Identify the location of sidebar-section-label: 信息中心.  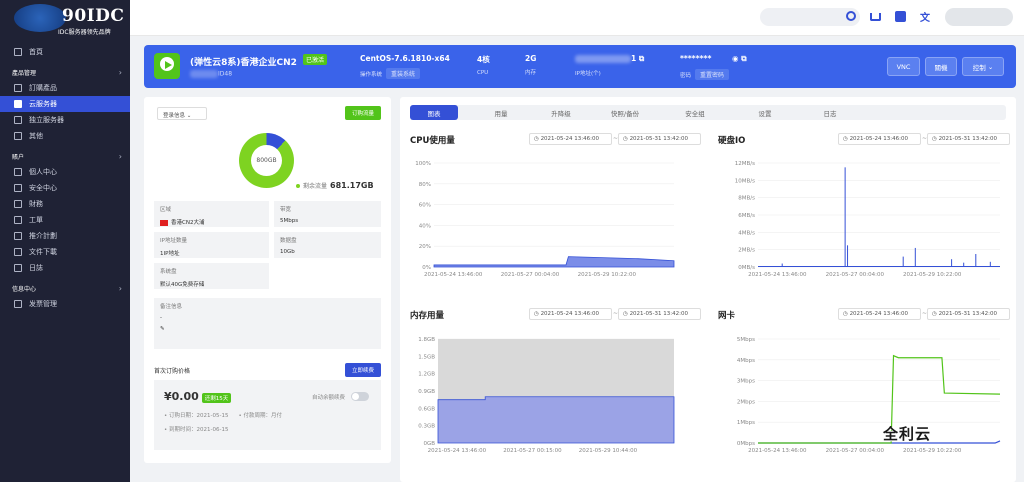
(24, 289).